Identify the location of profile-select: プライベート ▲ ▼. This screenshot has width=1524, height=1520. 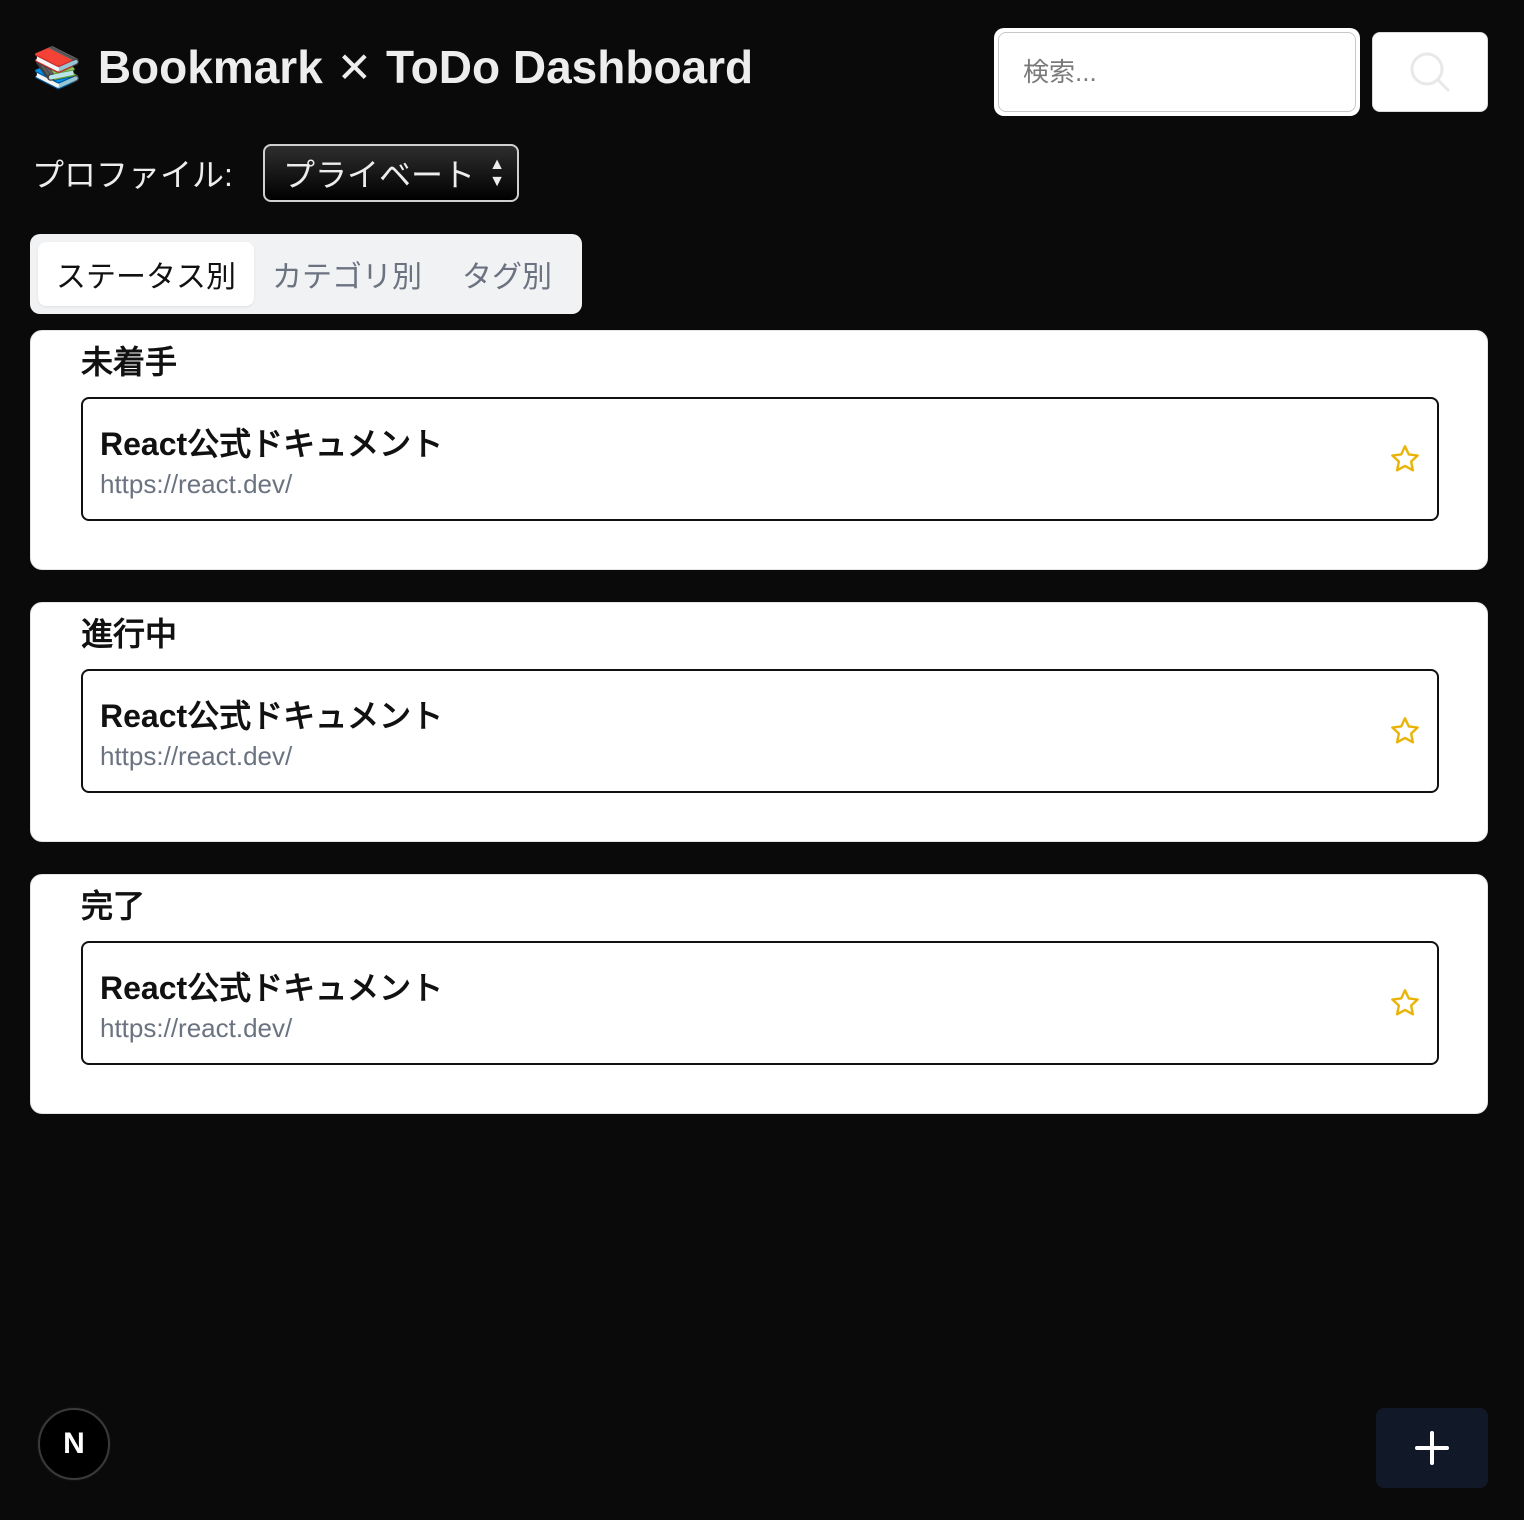
(391, 173).